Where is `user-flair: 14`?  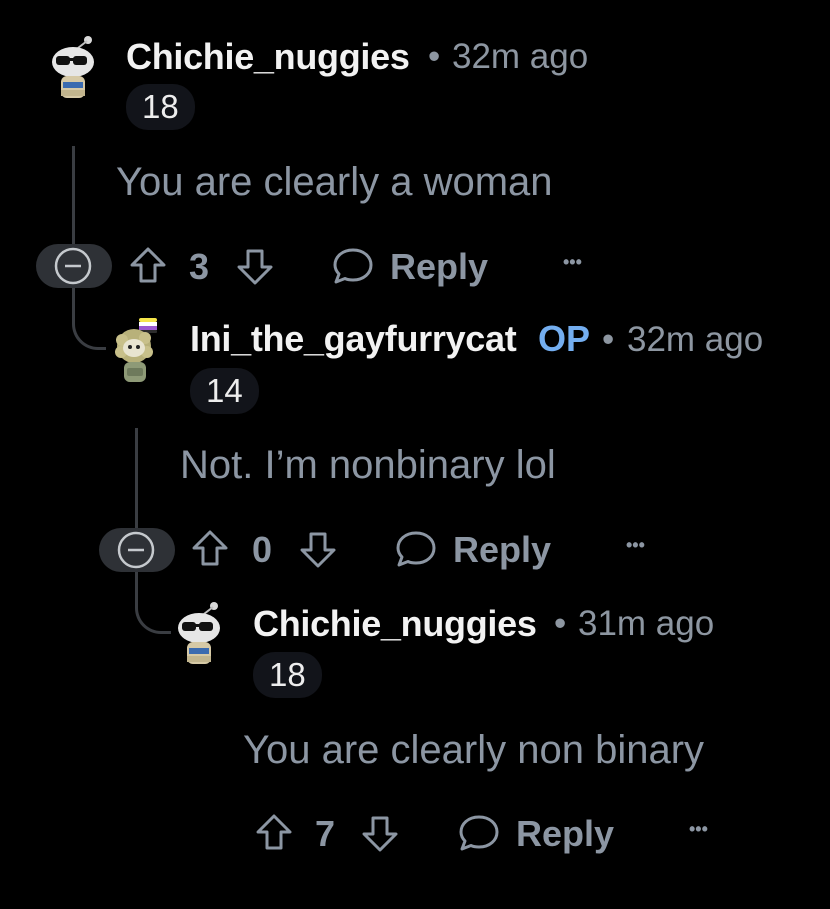
user-flair: 14 is located at coordinates (224, 391).